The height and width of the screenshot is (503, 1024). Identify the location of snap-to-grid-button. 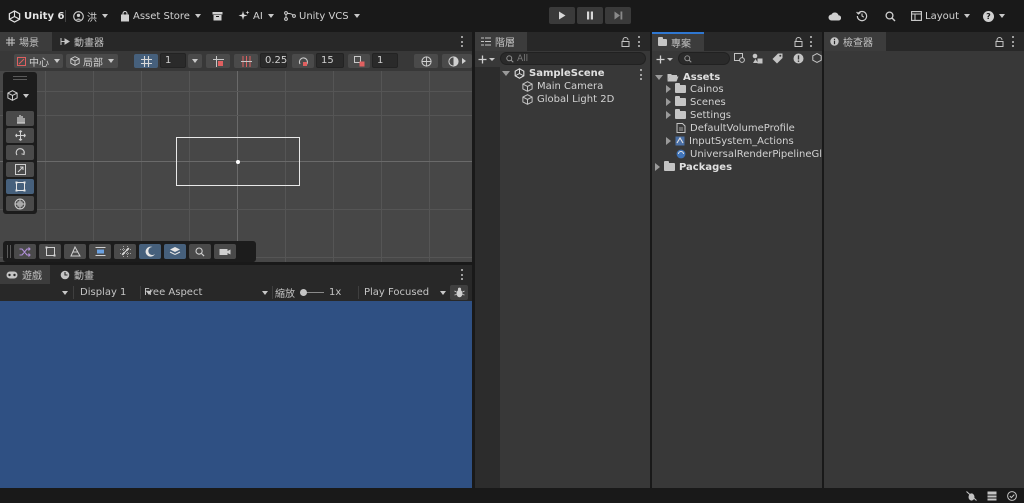
(218, 61).